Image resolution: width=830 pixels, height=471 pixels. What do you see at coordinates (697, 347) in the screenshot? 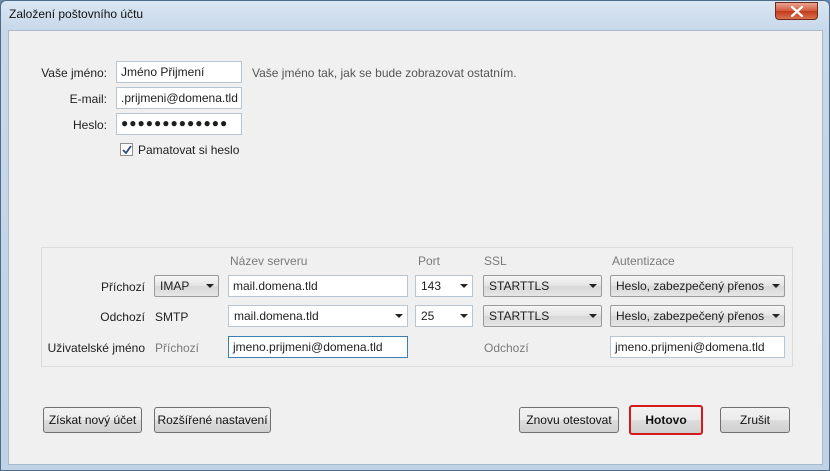
I see `outgoing-username-input: jmeno.prijmeni@domena.tld` at bounding box center [697, 347].